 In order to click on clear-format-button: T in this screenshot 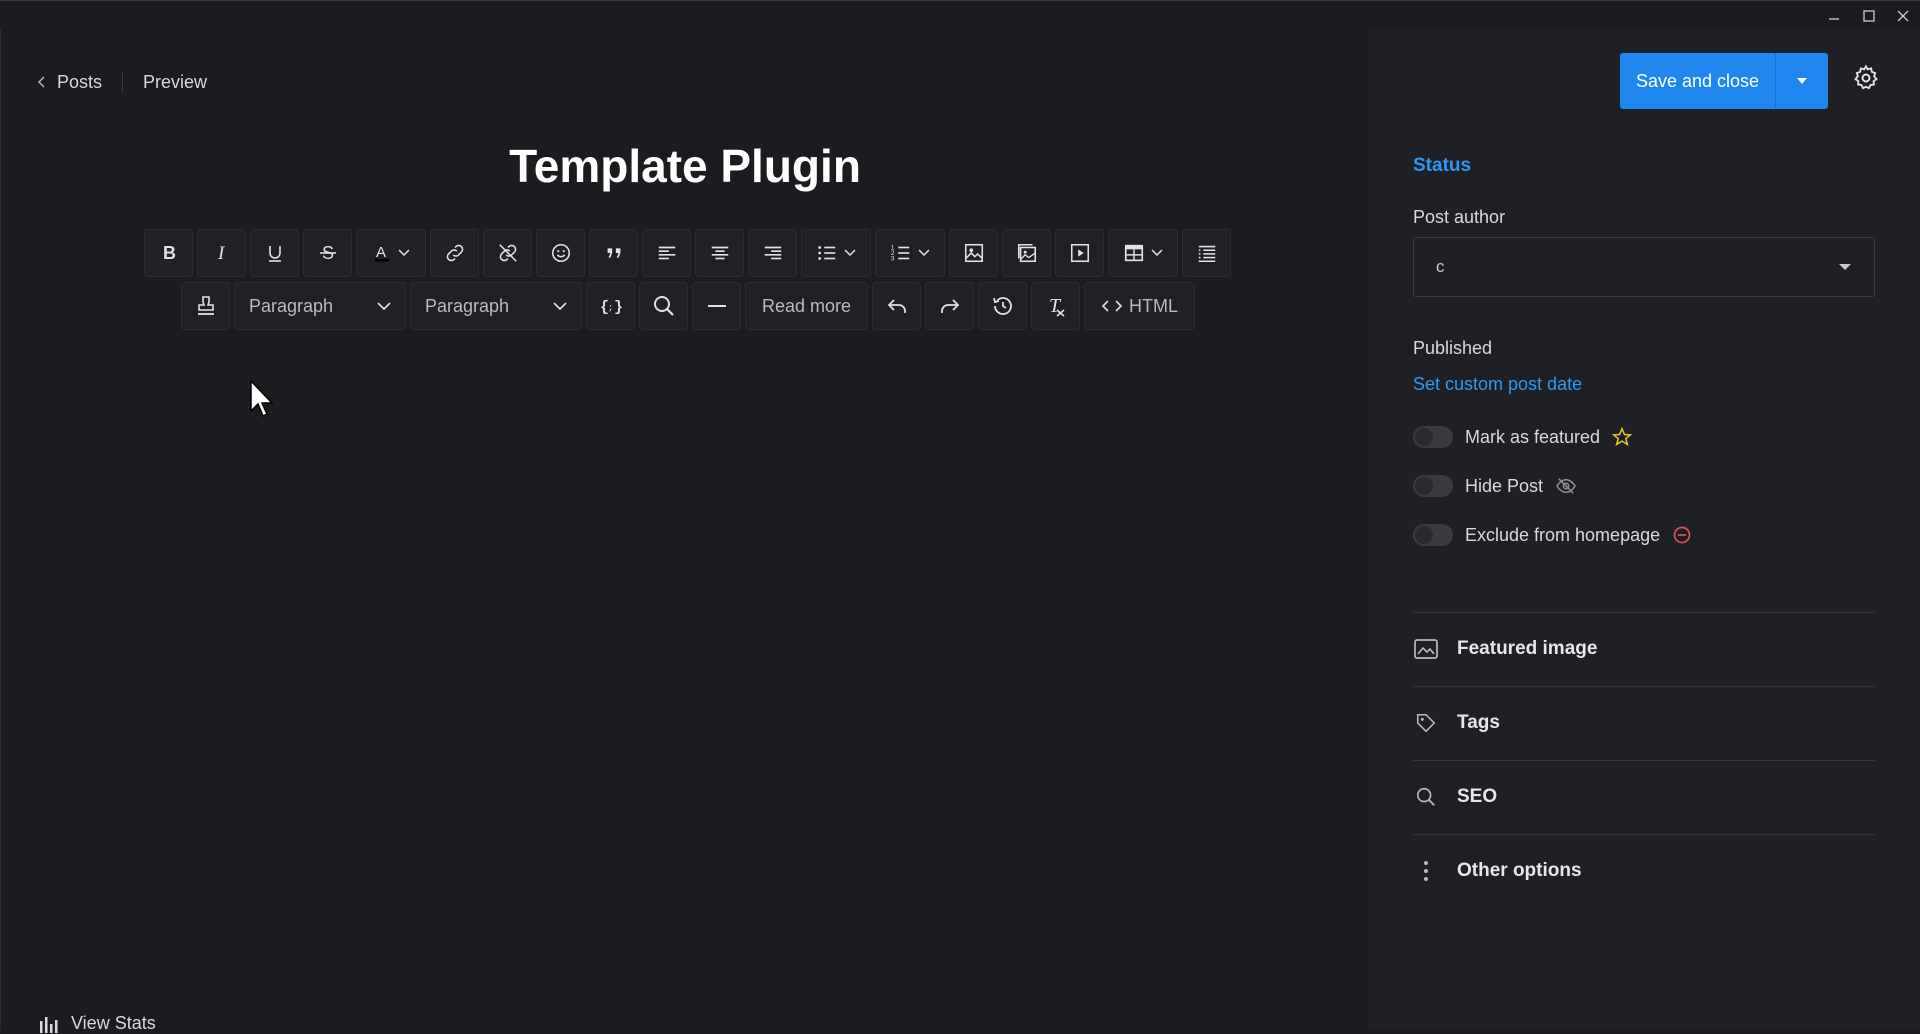, I will do `click(1056, 306)`.